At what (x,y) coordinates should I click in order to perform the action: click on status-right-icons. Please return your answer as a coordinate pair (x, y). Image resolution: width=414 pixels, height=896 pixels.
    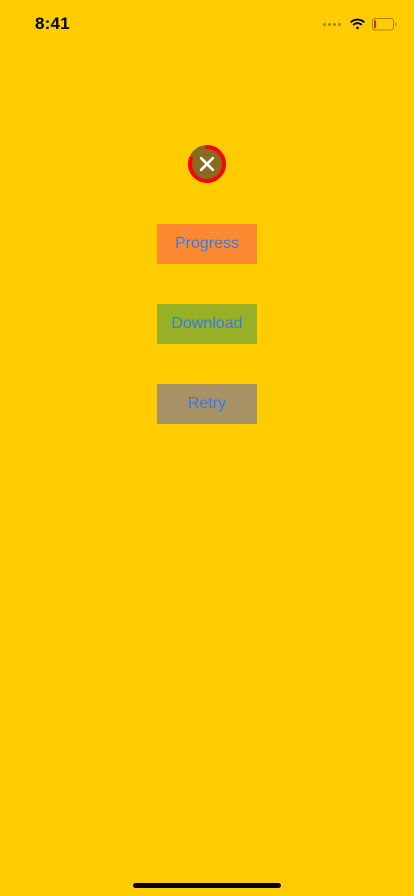
    Looking at the image, I should click on (360, 24).